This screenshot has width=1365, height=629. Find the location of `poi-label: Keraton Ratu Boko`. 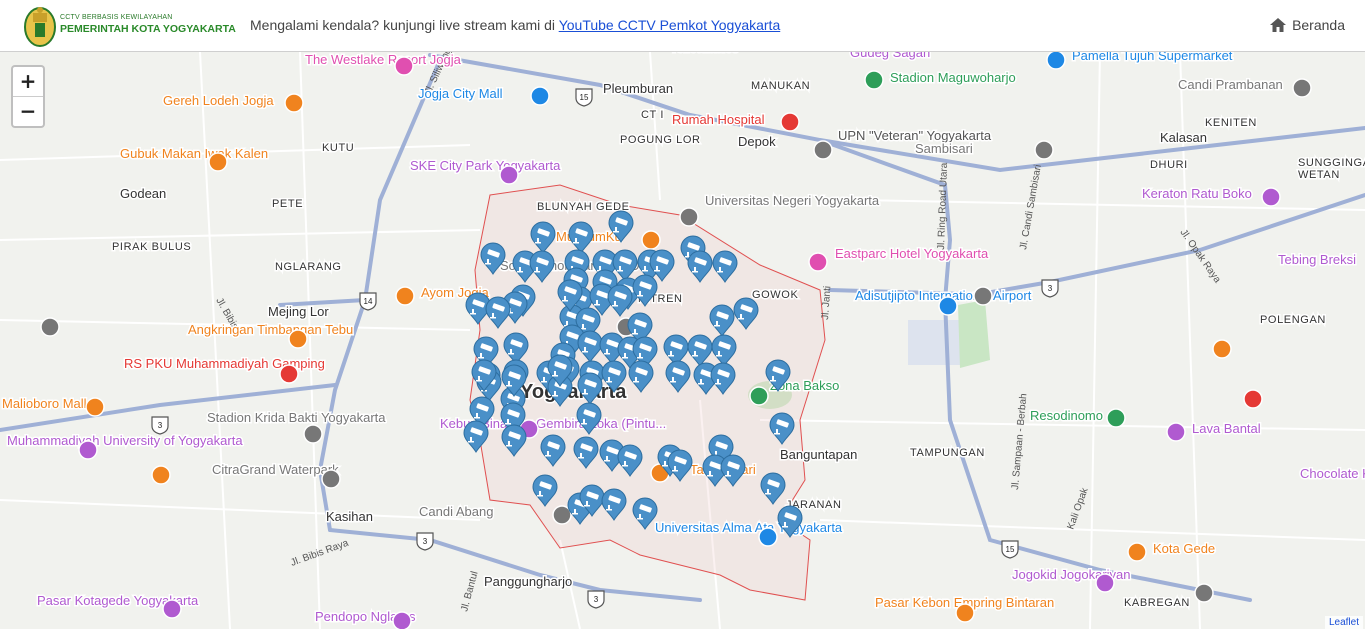

poi-label: Keraton Ratu Boko is located at coordinates (1197, 193).